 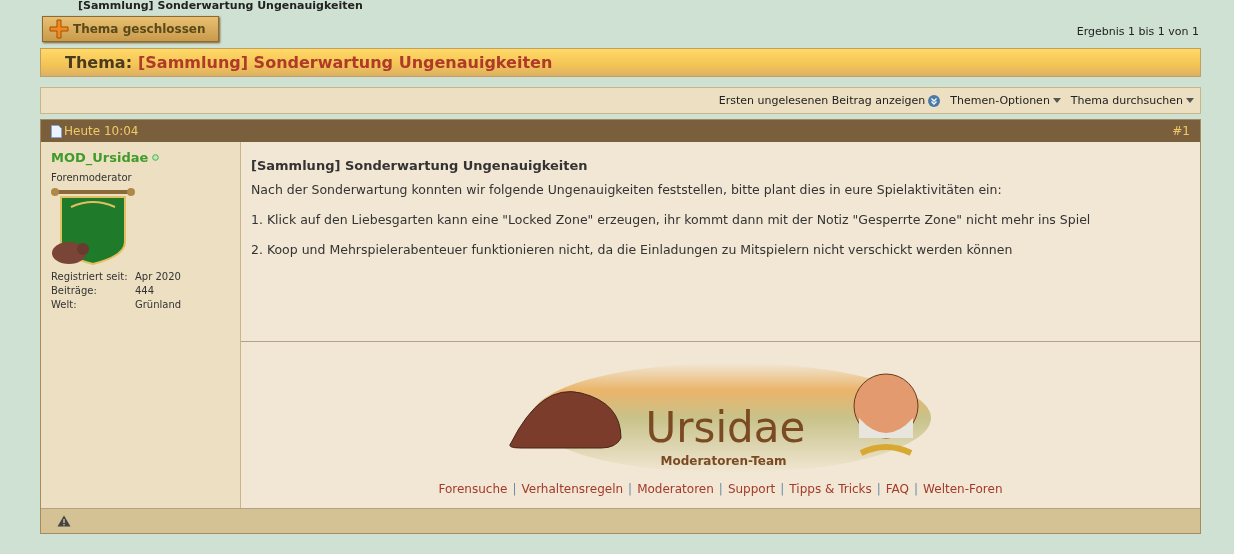 I want to click on post-title: [Sammlung] Sonderwartung Ungenauigkeiten, so click(x=420, y=165).